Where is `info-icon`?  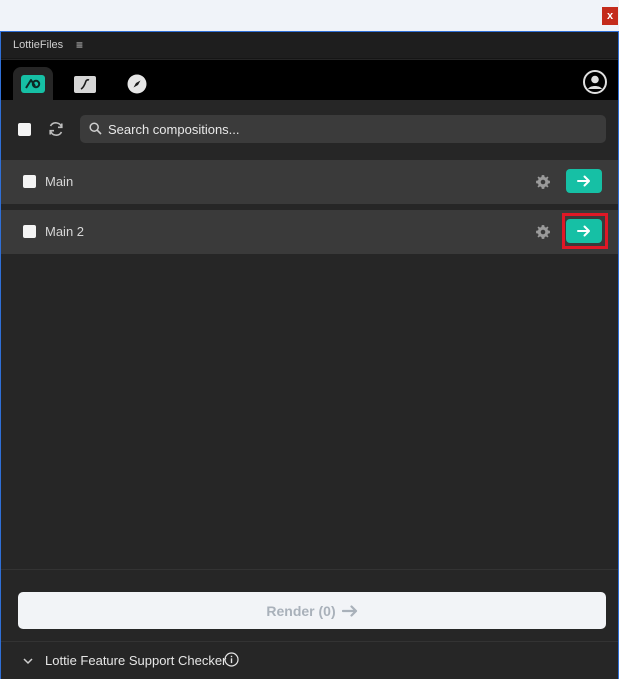 info-icon is located at coordinates (231, 659).